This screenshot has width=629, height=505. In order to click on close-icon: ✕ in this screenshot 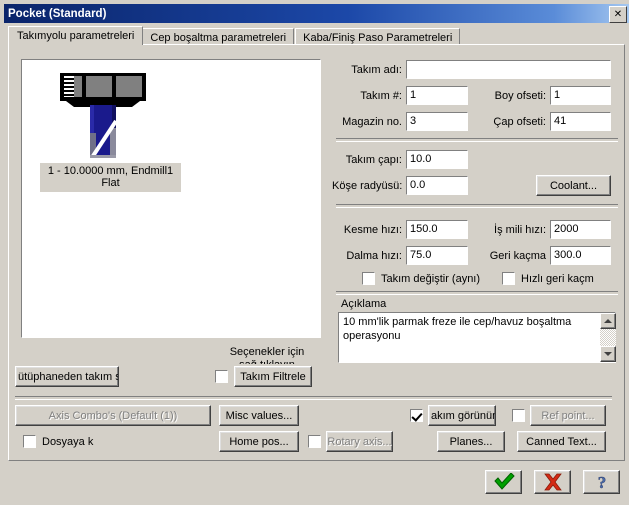, I will do `click(618, 14)`.